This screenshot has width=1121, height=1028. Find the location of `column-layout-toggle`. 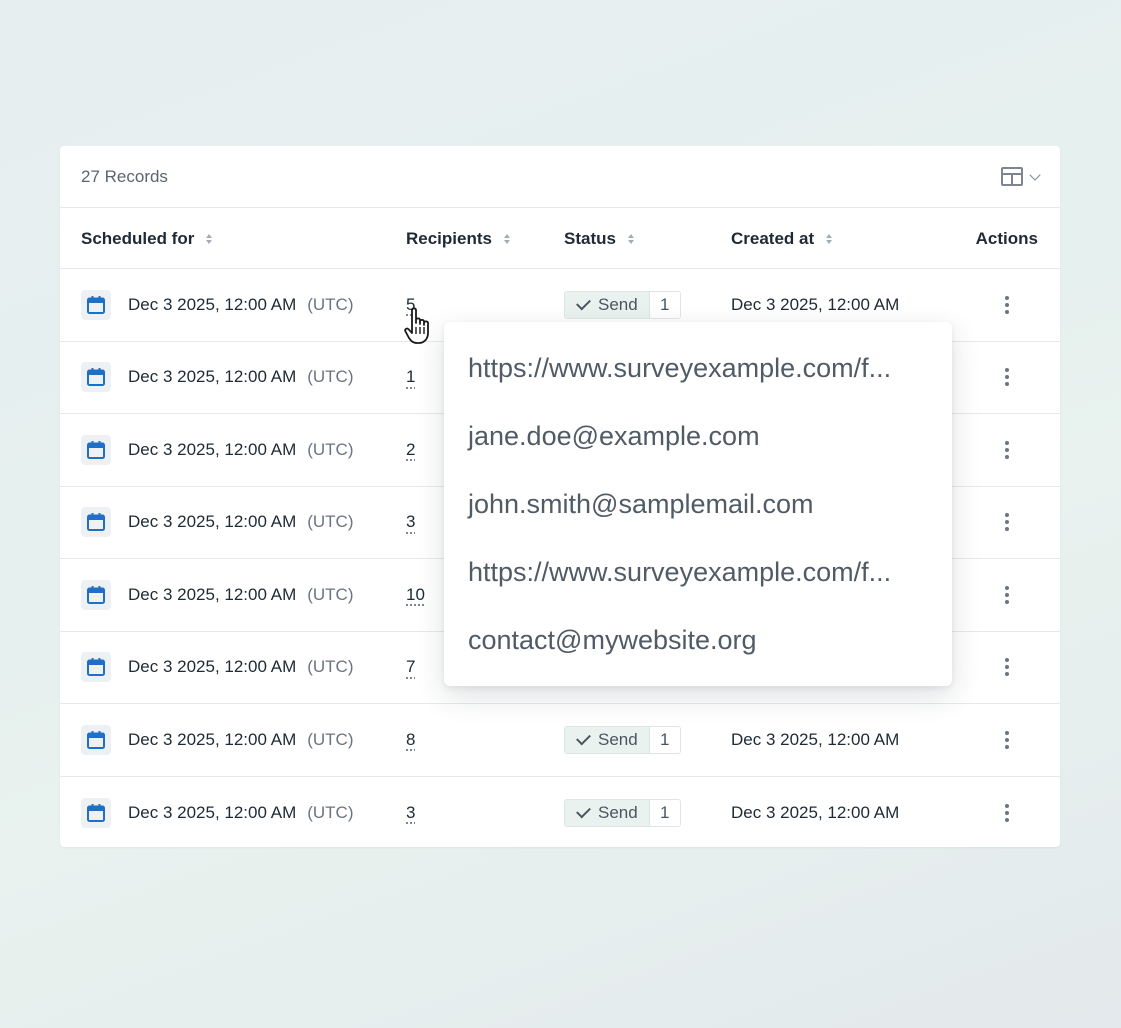

column-layout-toggle is located at coordinates (1021, 176).